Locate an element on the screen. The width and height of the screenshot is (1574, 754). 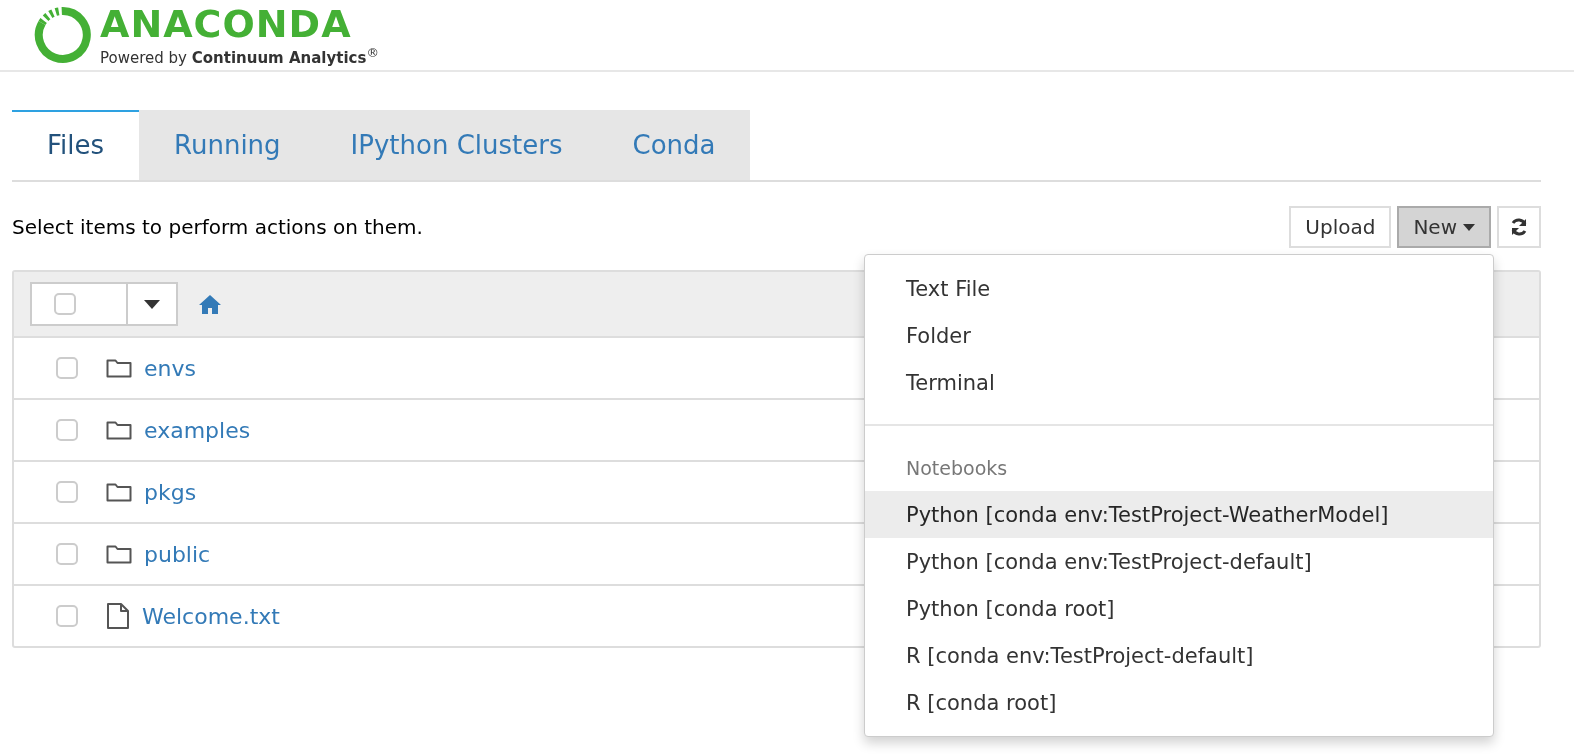
ring-logo-icon is located at coordinates (63, 35).